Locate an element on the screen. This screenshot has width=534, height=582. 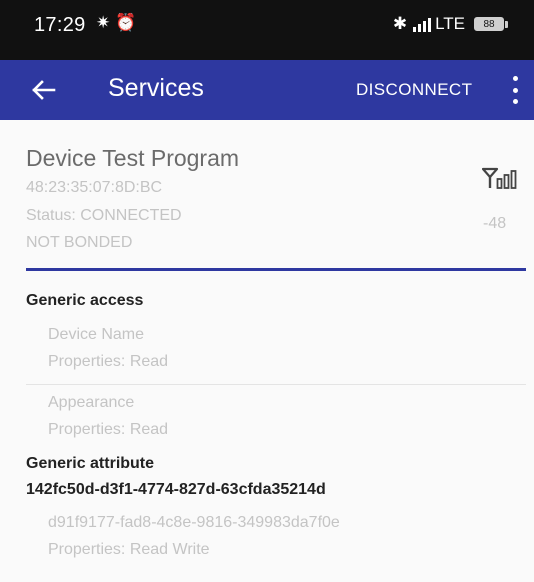
characteristic-divider is located at coordinates (276, 384).